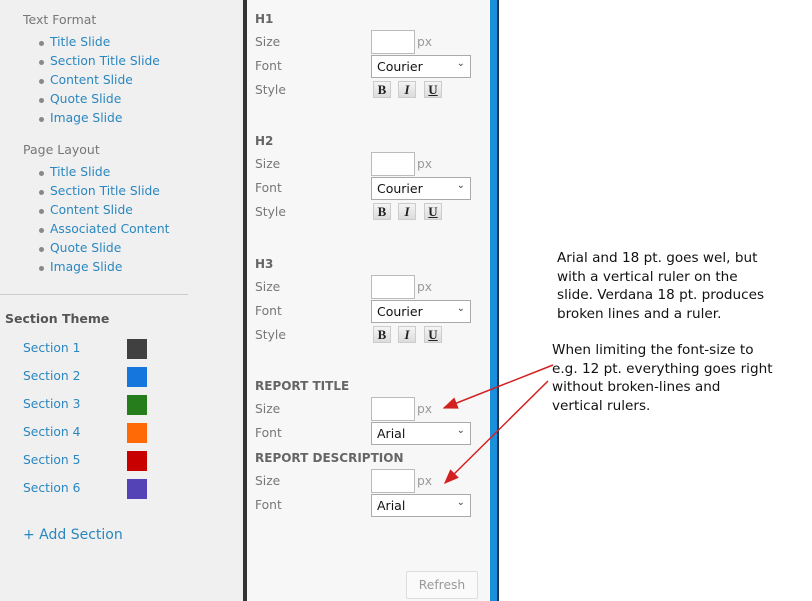  Describe the element at coordinates (74, 172) in the screenshot. I see `page-layout-title-slide-link: Title Slide` at that location.